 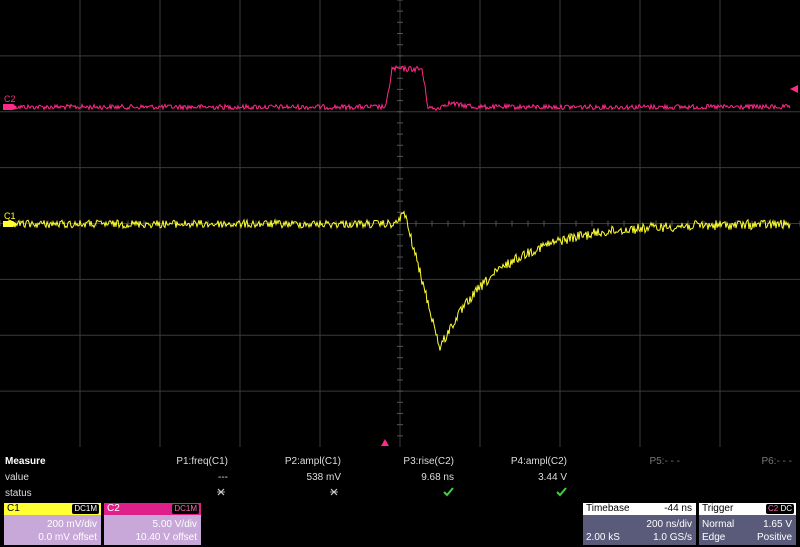 I want to click on p6-name: P6:- - -, so click(x=776, y=461).